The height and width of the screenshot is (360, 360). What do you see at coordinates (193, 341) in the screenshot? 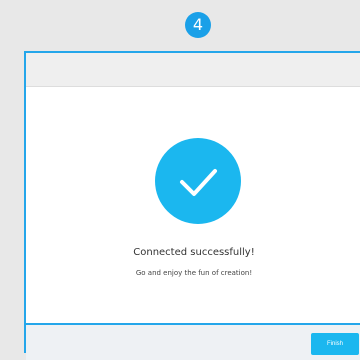
I see `dialog-footer` at bounding box center [193, 341].